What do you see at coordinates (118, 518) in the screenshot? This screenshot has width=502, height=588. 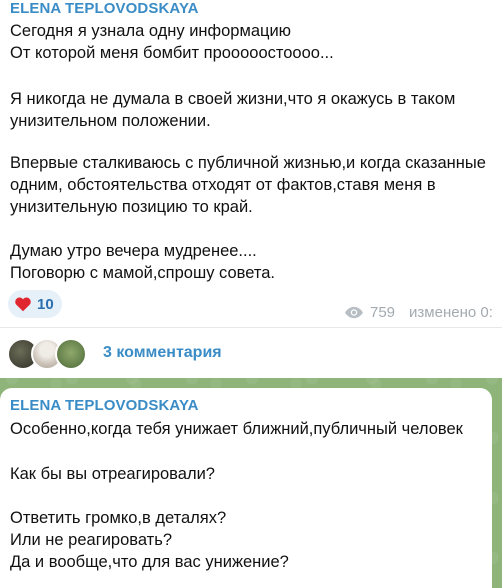 I see `post-text-line: Ответить громко,в деталях?` at bounding box center [118, 518].